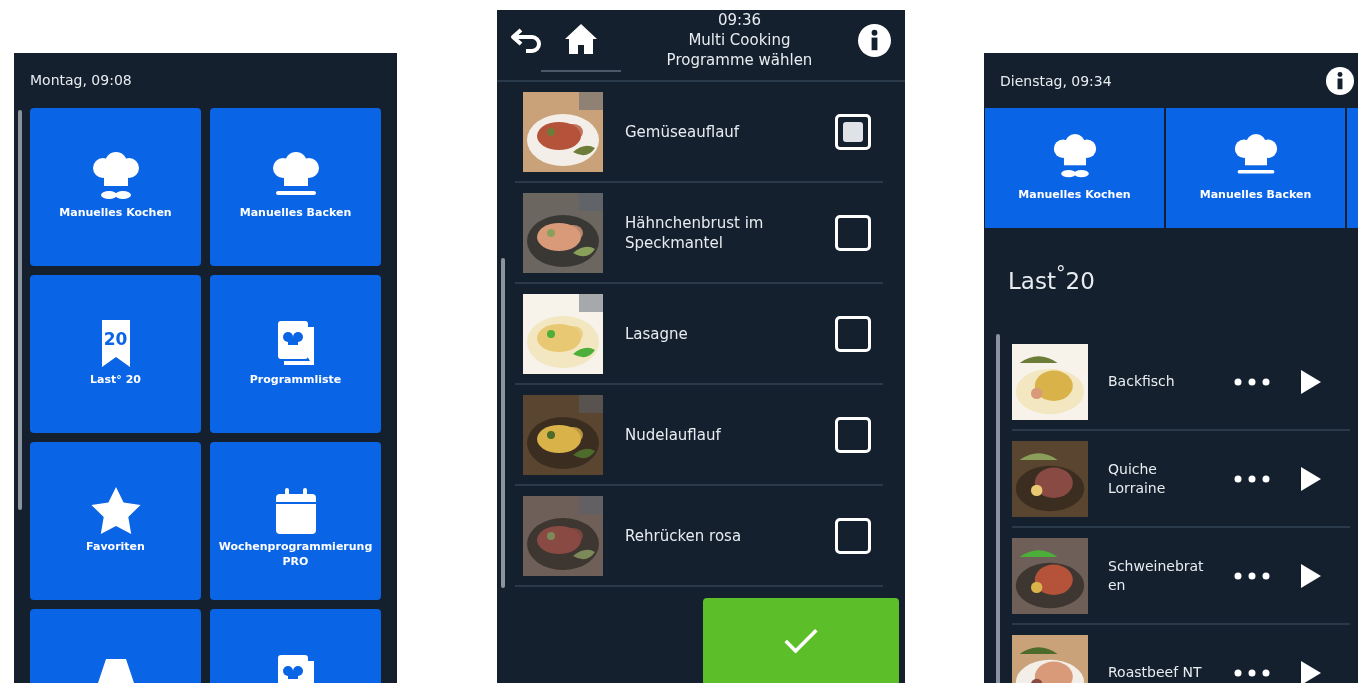 The height and width of the screenshot is (683, 1358). Describe the element at coordinates (695, 232) in the screenshot. I see `recipe-name: Hähnchenbrust im Speckmantel` at that location.